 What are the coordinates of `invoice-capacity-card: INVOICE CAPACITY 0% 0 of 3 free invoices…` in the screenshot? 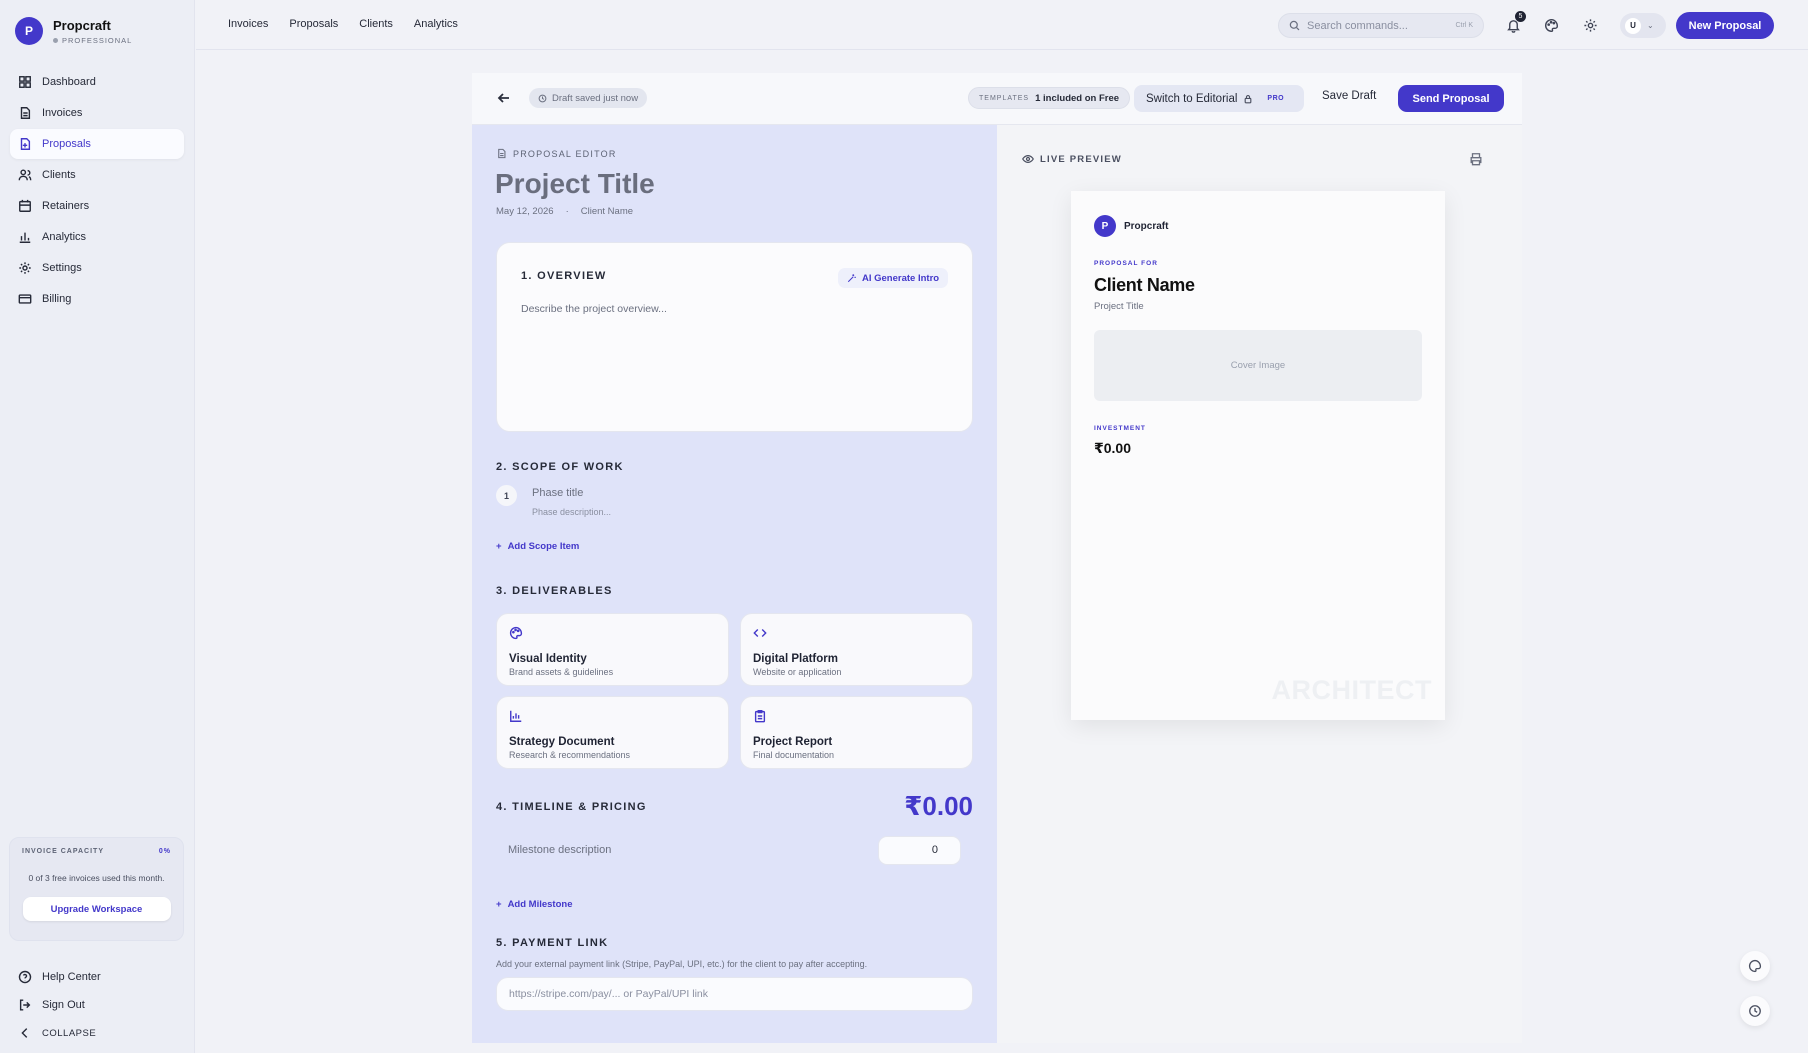 It's located at (96, 889).